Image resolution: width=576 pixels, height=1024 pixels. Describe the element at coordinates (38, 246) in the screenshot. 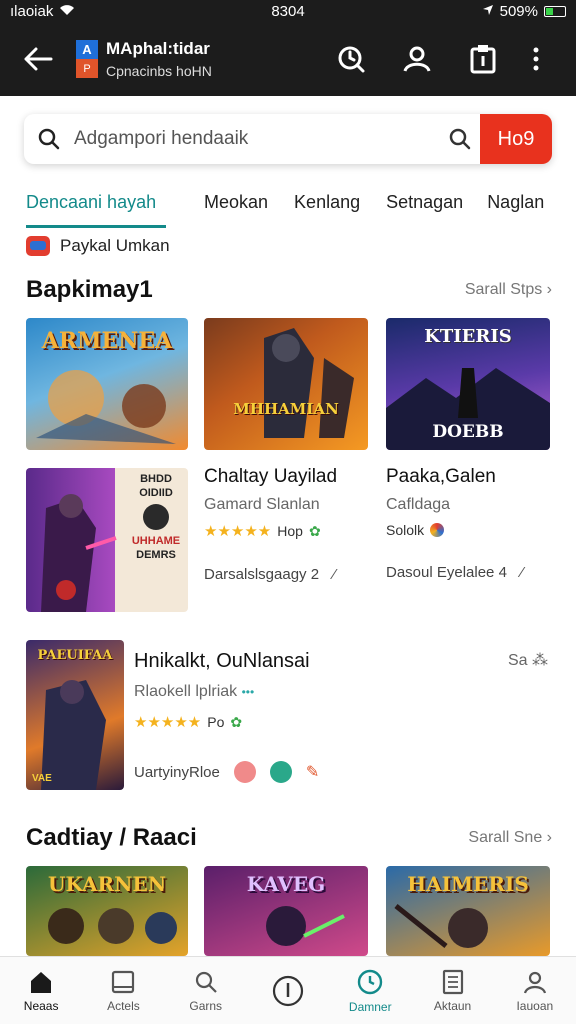

I see `gamepad-icon` at that location.